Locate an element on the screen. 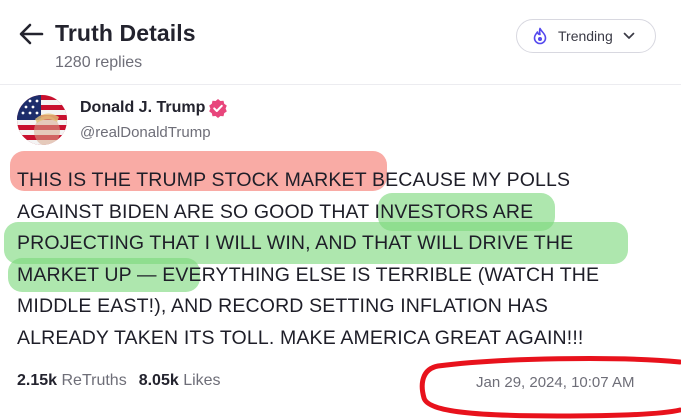  avatar is located at coordinates (42, 120).